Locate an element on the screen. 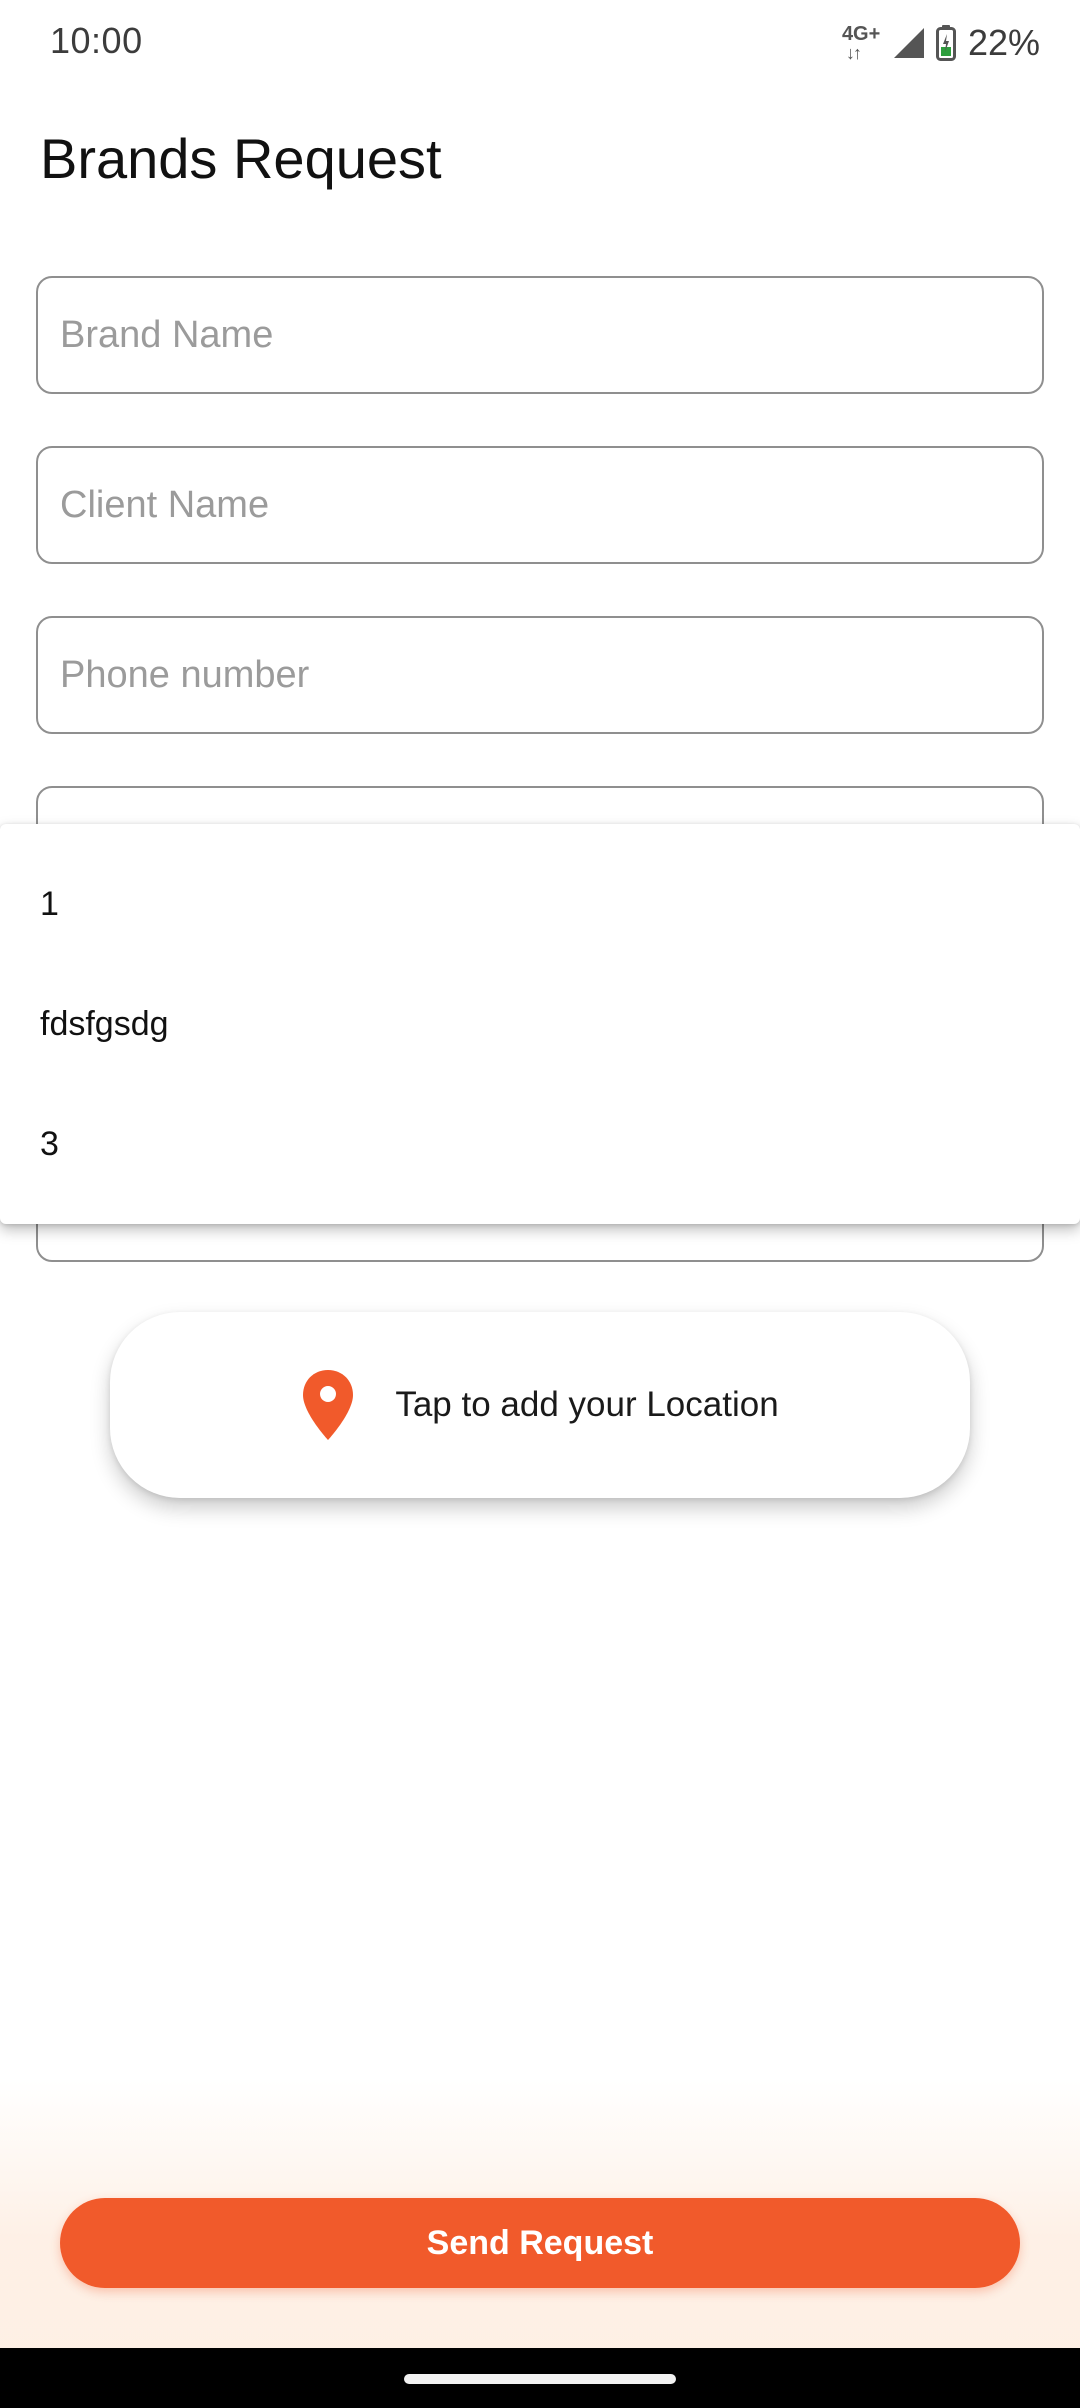  dropdown-option: 3 is located at coordinates (540, 1144).